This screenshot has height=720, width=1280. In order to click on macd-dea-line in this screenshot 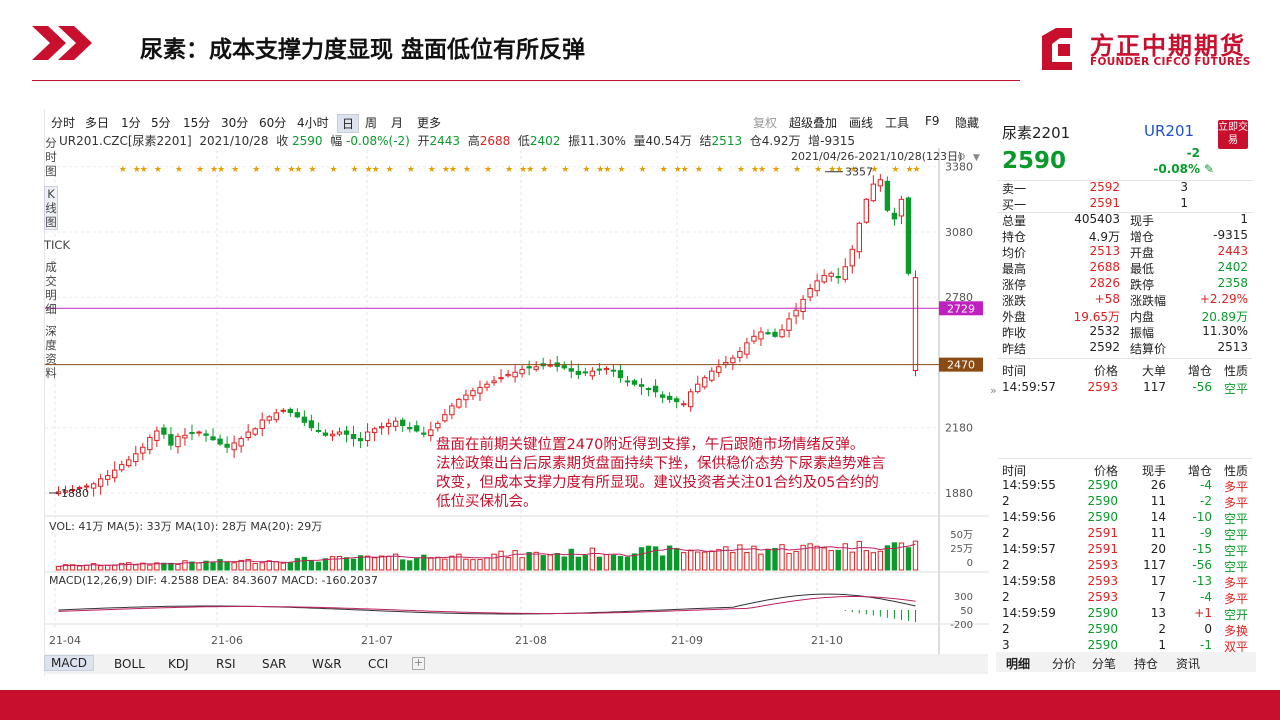, I will do `click(487, 605)`.